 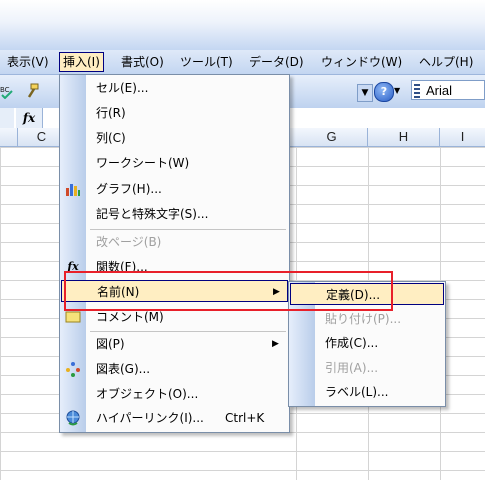 I want to click on submenu-arrow-icon: ▶, so click(x=275, y=344).